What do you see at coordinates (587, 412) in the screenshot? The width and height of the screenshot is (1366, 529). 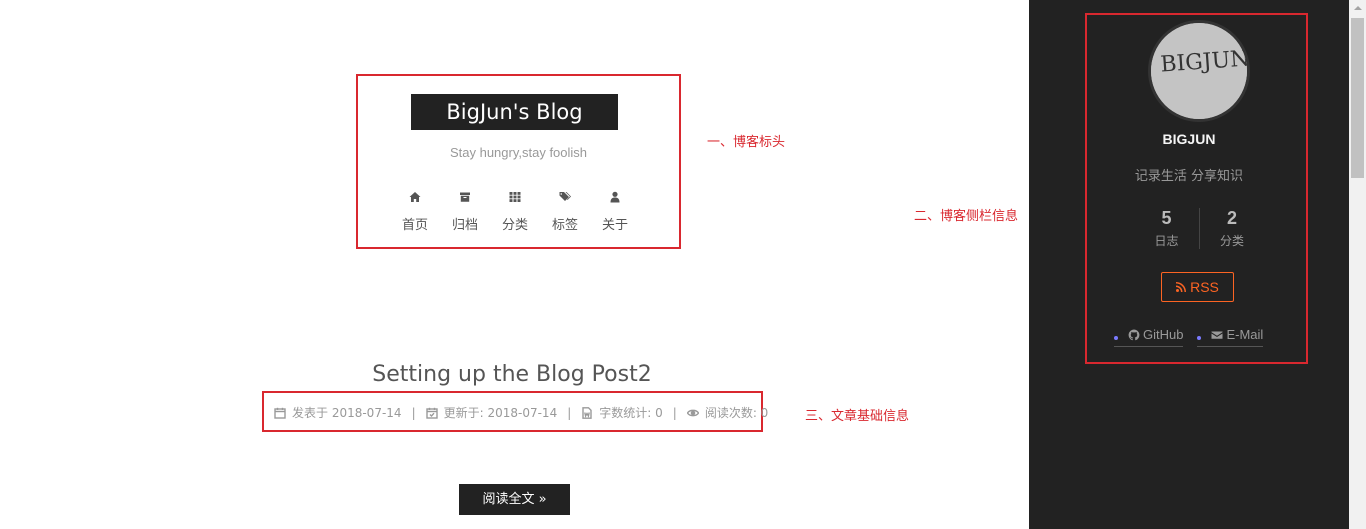 I see `file-word-icon` at bounding box center [587, 412].